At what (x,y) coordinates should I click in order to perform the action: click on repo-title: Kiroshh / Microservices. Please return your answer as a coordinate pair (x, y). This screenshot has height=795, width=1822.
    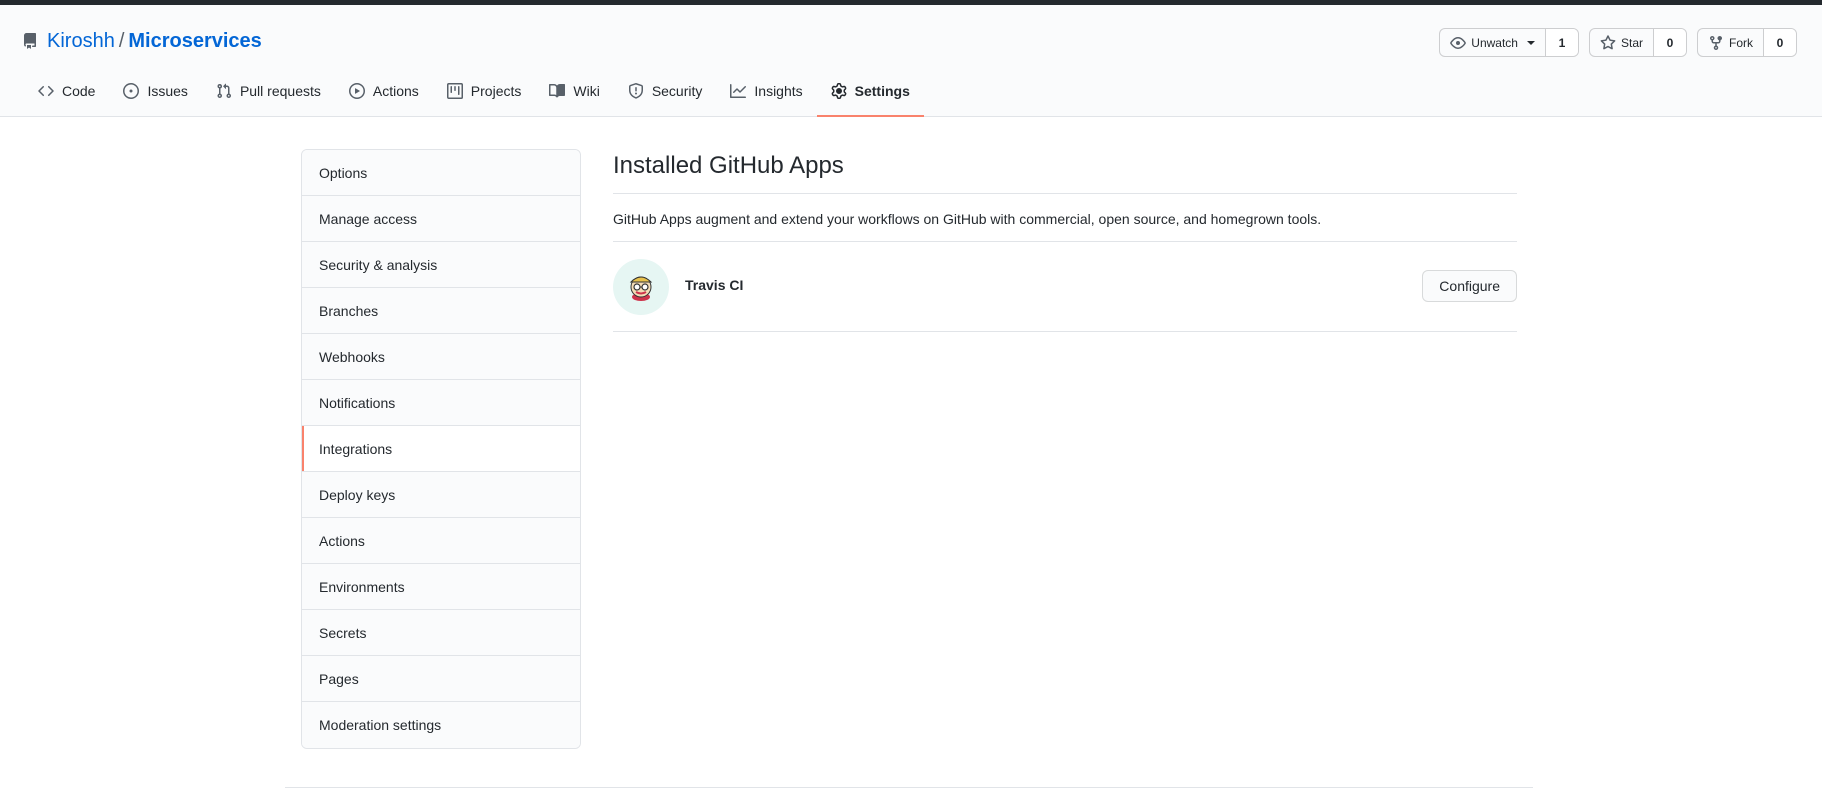
    Looking at the image, I should click on (142, 41).